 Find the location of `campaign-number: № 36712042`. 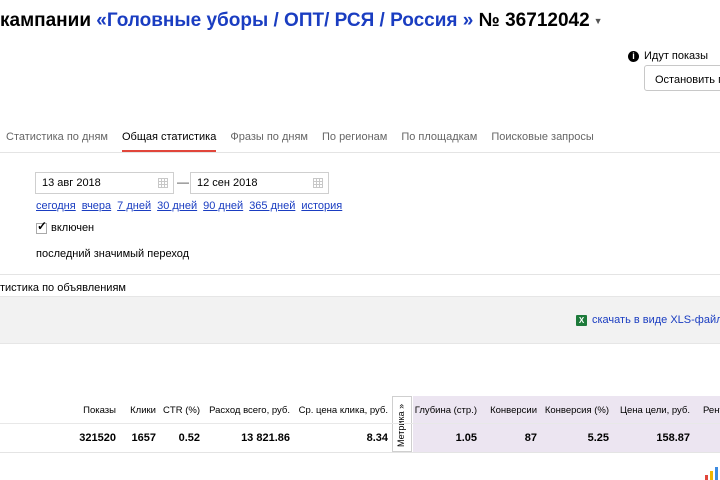

campaign-number: № 36712042 is located at coordinates (531, 20).